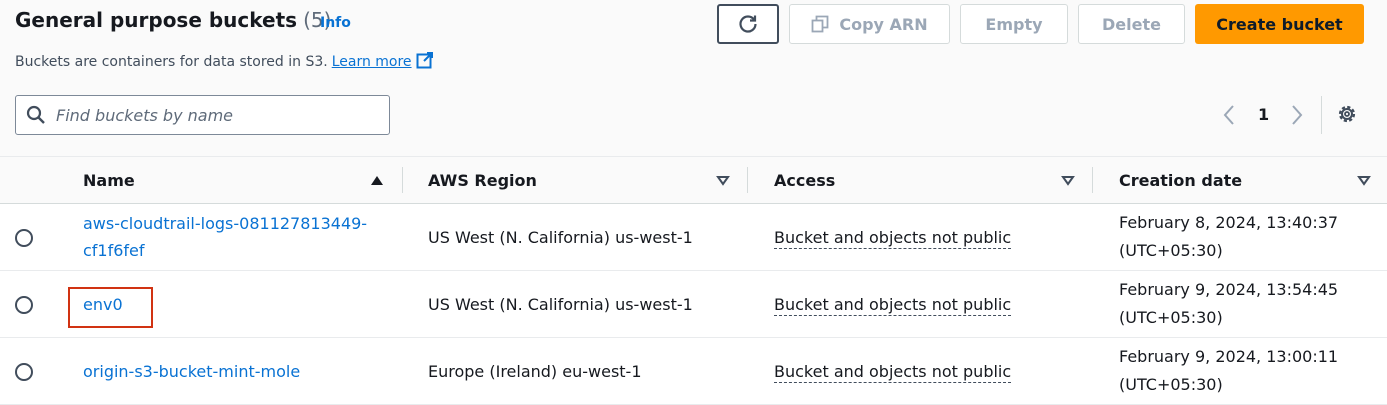  I want to click on column-header-name: Name, so click(109, 180).